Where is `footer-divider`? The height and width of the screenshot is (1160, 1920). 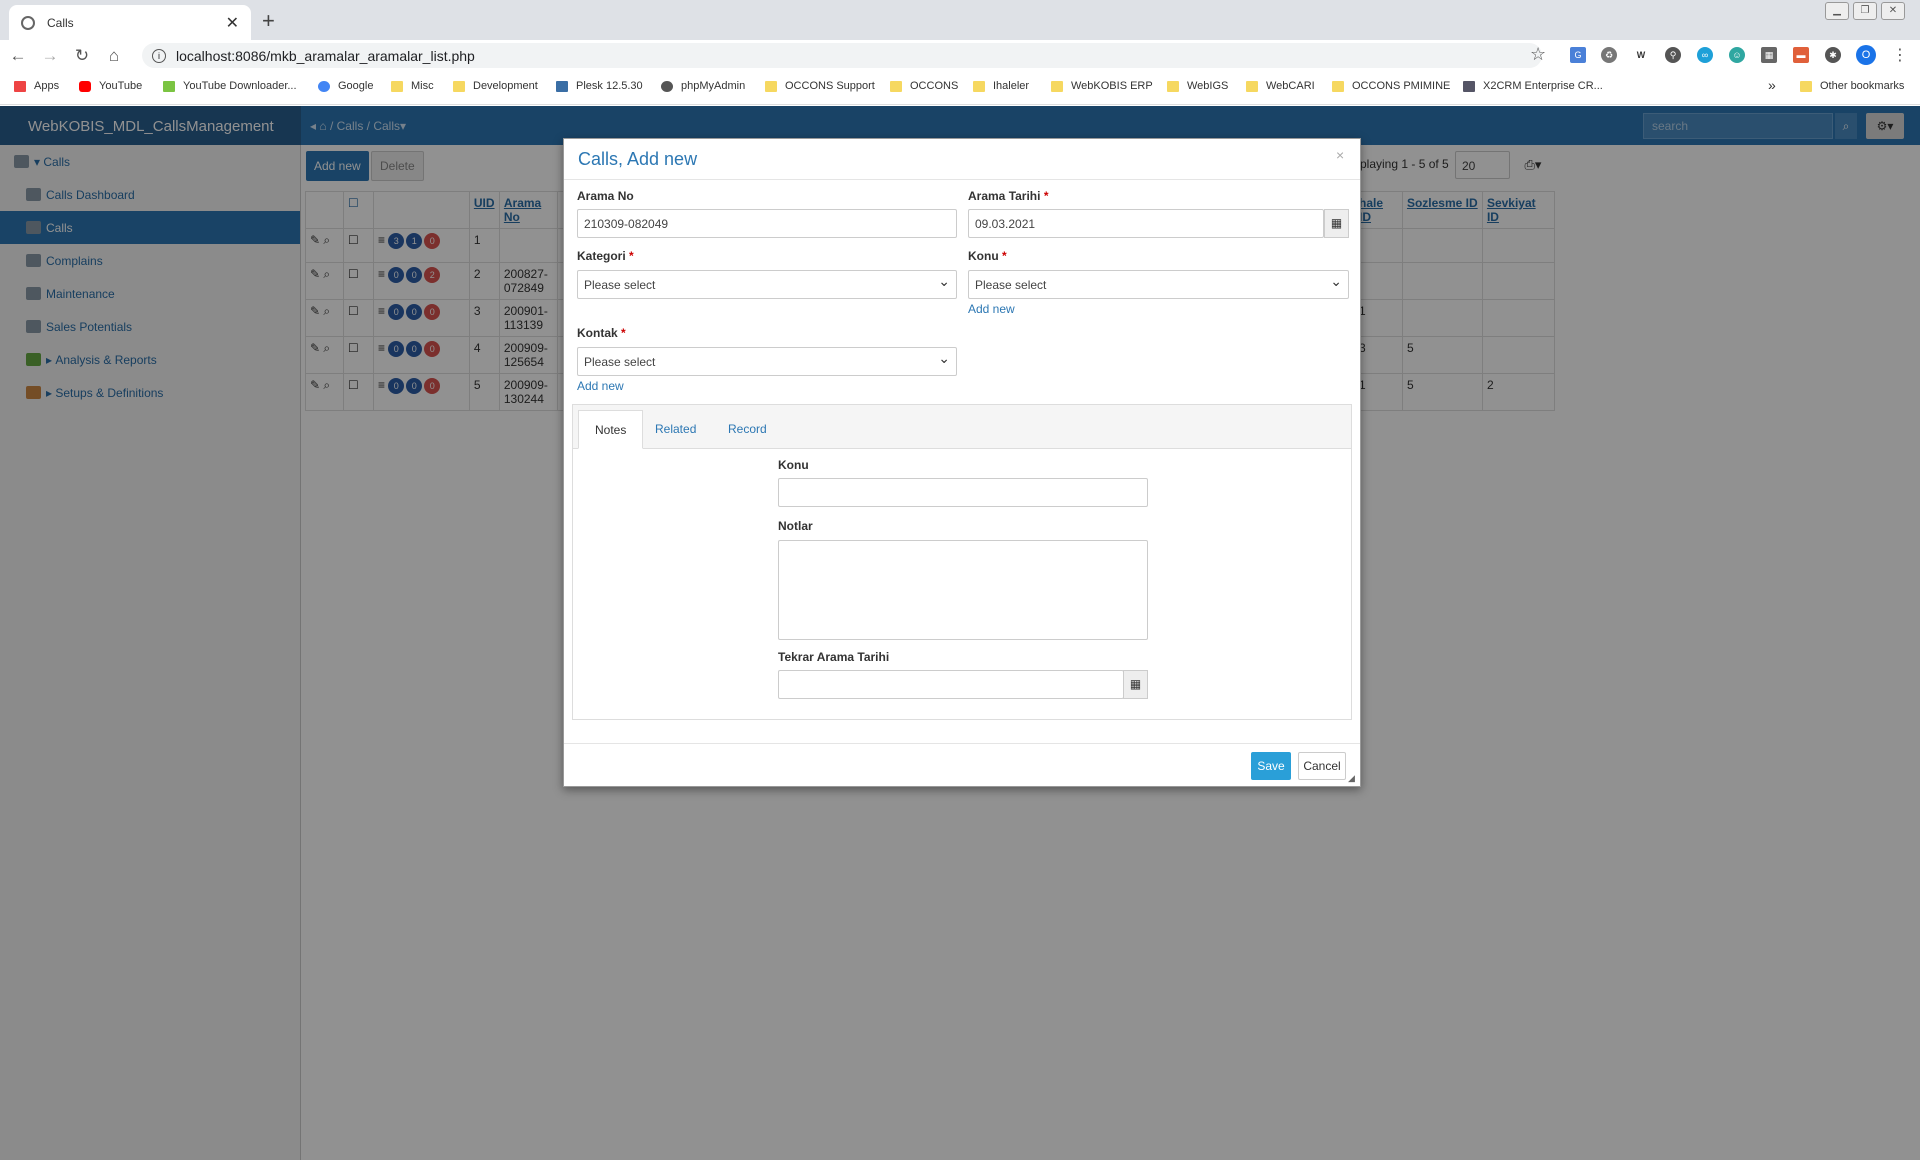
footer-divider is located at coordinates (962, 743).